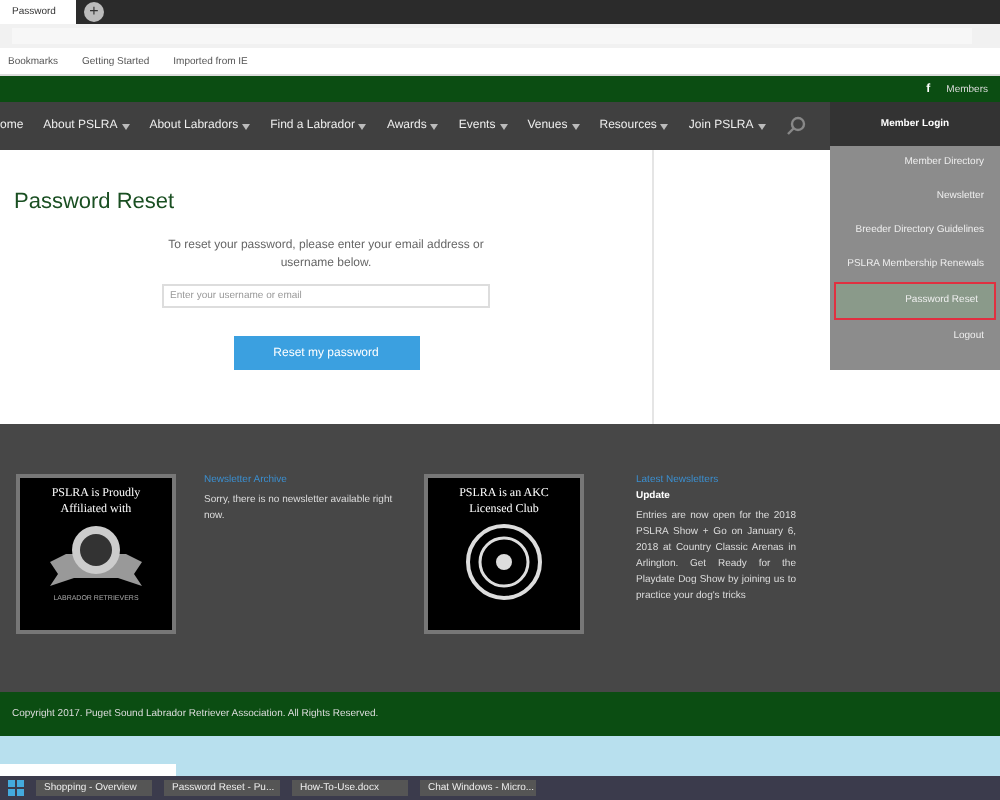 This screenshot has width=1000, height=800. Describe the element at coordinates (16, 788) in the screenshot. I see `start-icon` at that location.